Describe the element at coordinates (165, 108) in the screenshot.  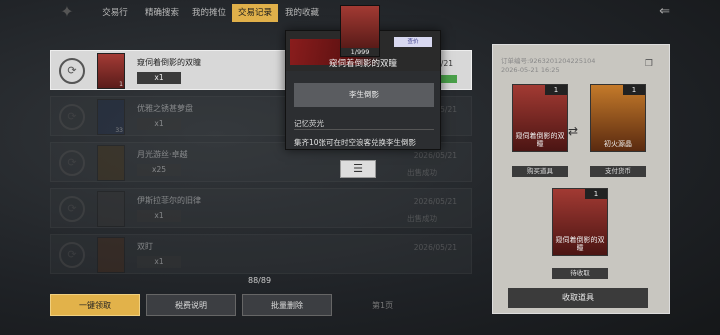
I see `item-name: 优雅之锈甚萝盘` at that location.